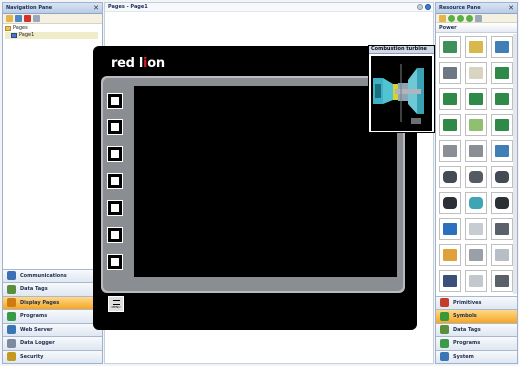 The image size is (519, 366). Describe the element at coordinates (11, 276) in the screenshot. I see `communications-icon` at that location.